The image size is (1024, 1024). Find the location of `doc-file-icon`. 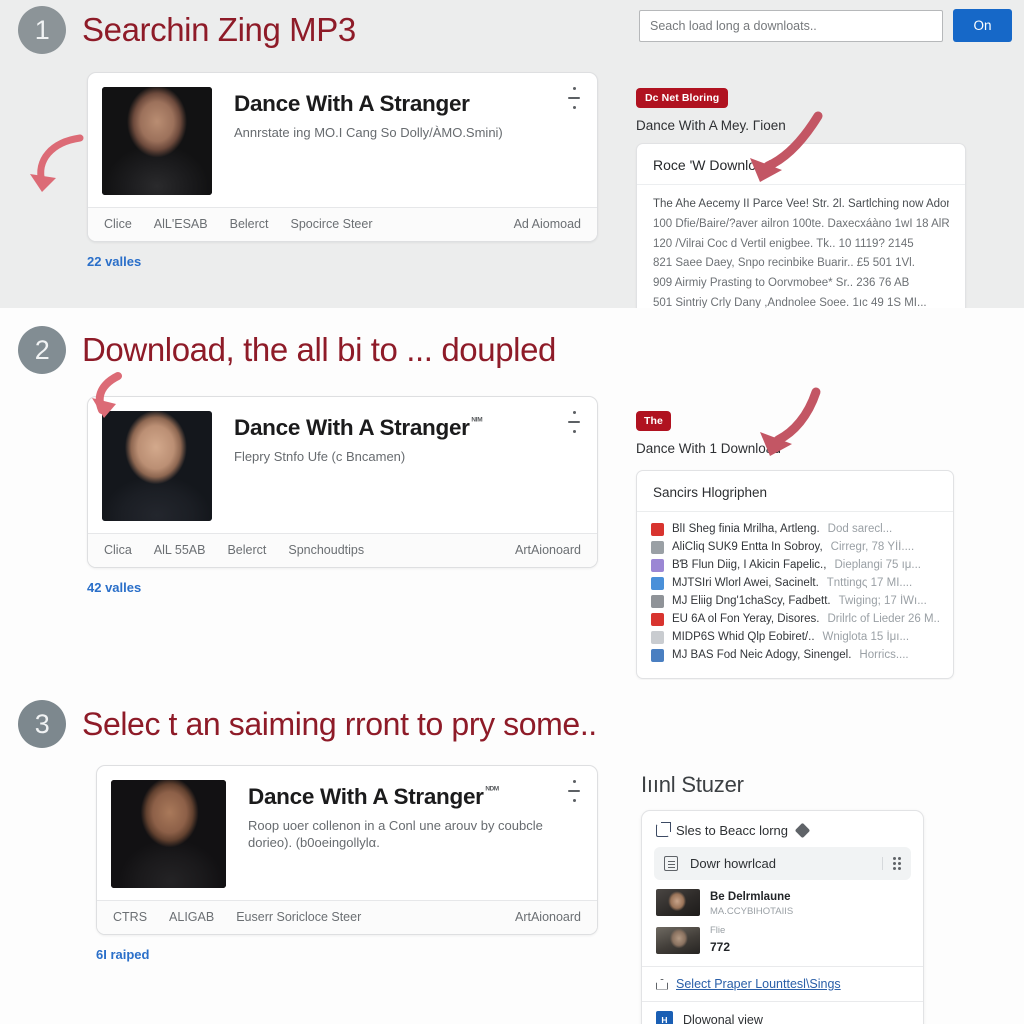

doc-file-icon is located at coordinates (657, 601).